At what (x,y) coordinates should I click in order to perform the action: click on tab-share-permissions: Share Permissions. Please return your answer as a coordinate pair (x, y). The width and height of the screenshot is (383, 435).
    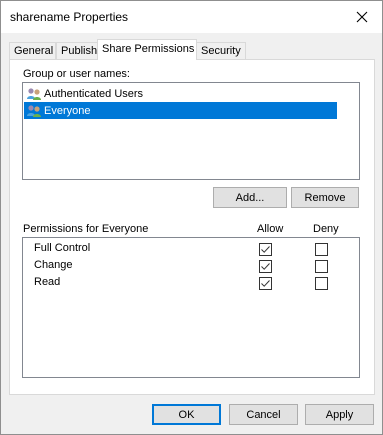
    Looking at the image, I should click on (147, 49).